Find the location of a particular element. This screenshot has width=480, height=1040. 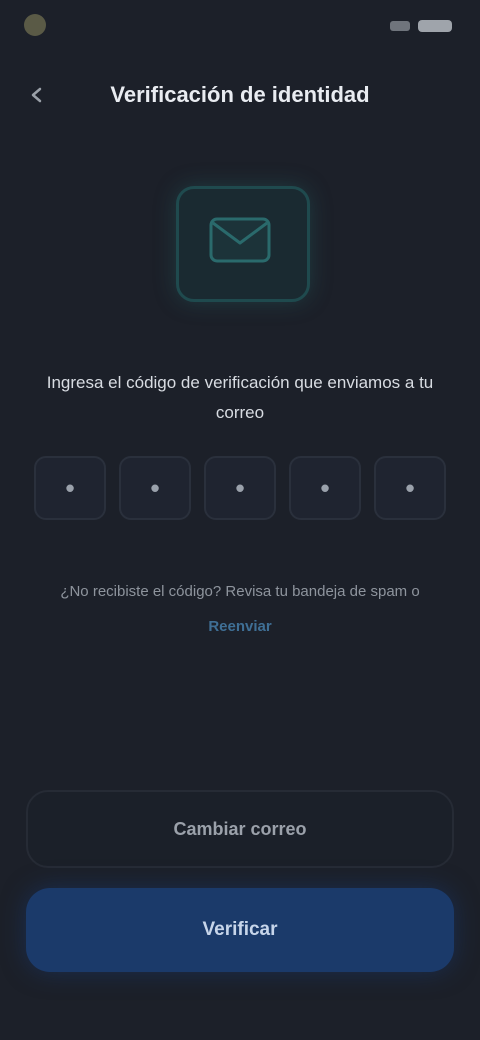

hero-illustration is located at coordinates (240, 250).